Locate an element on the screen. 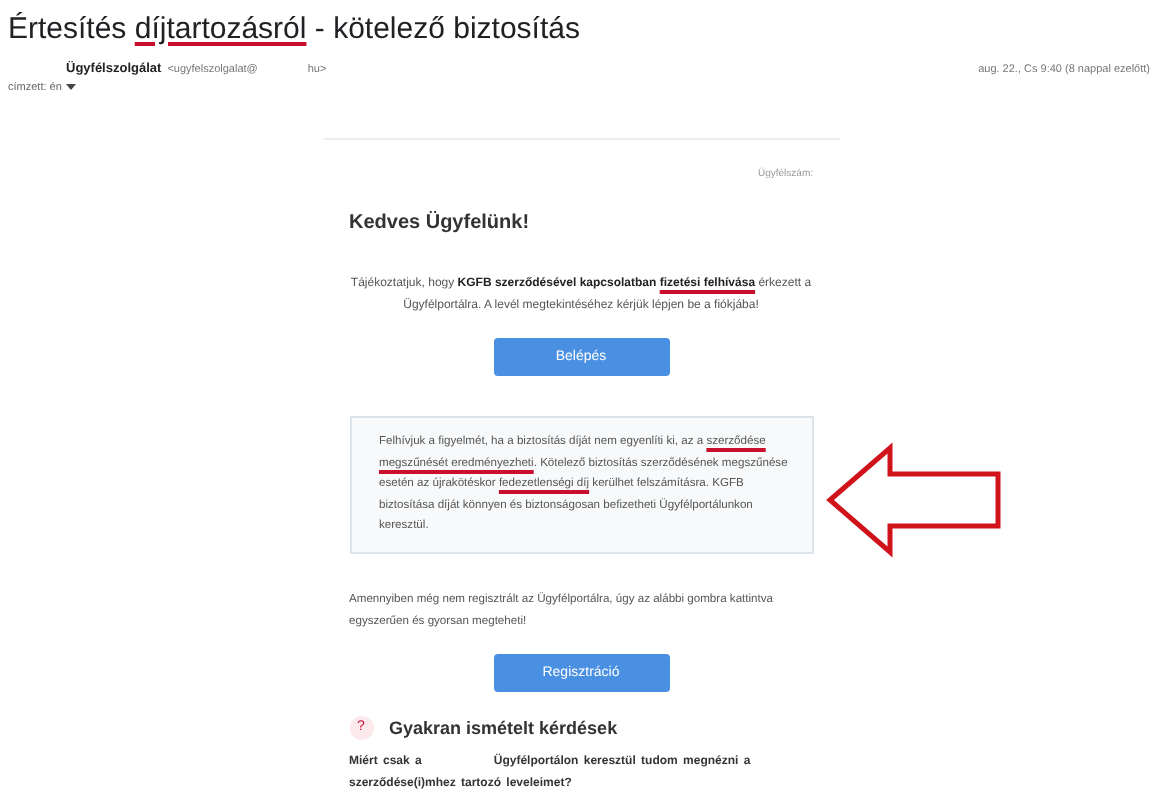 This screenshot has height=800, width=1162. caret-icon is located at coordinates (70, 88).